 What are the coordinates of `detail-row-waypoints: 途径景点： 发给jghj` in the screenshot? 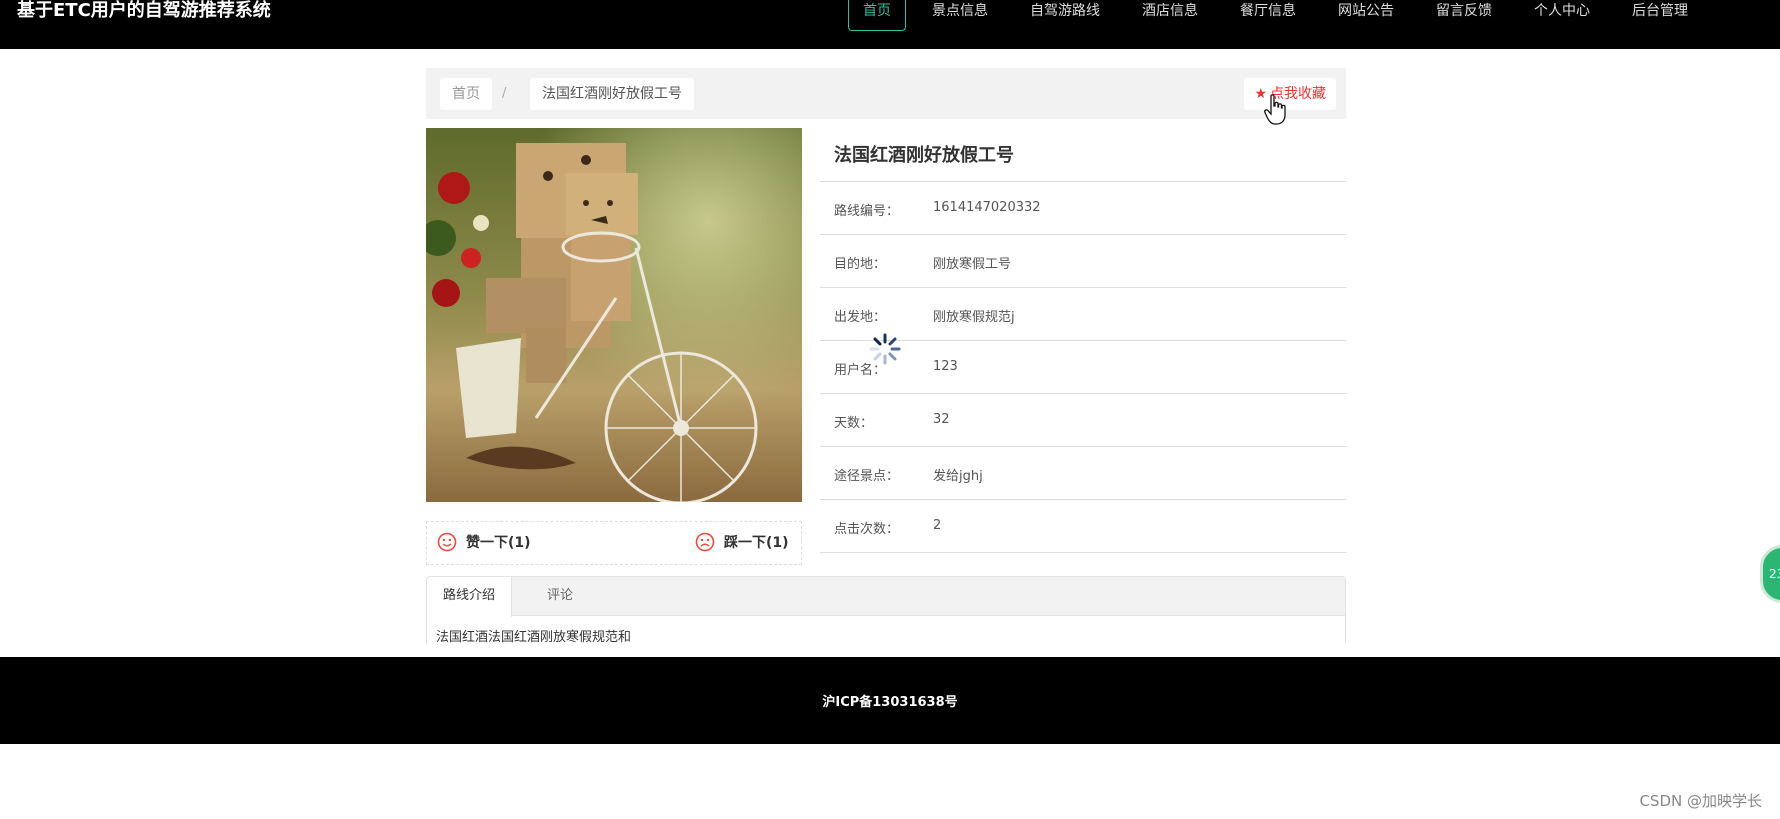 It's located at (1083, 473).